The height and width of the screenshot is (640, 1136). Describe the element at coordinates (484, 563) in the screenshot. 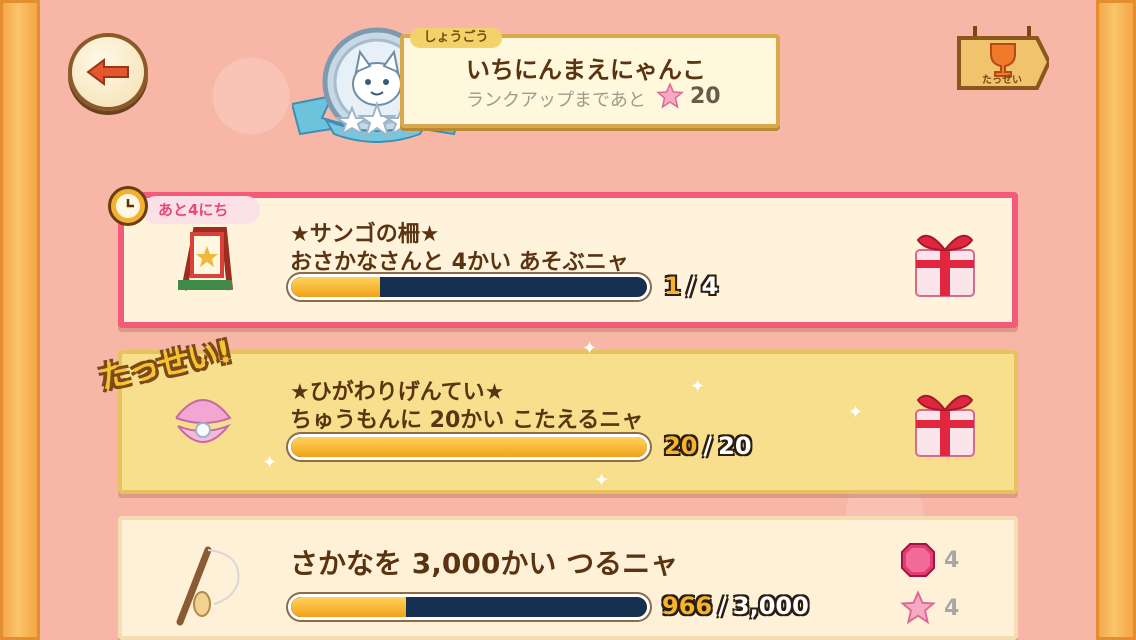

I see `mission-3-description: さかなを 3,000かい つるニャ` at that location.